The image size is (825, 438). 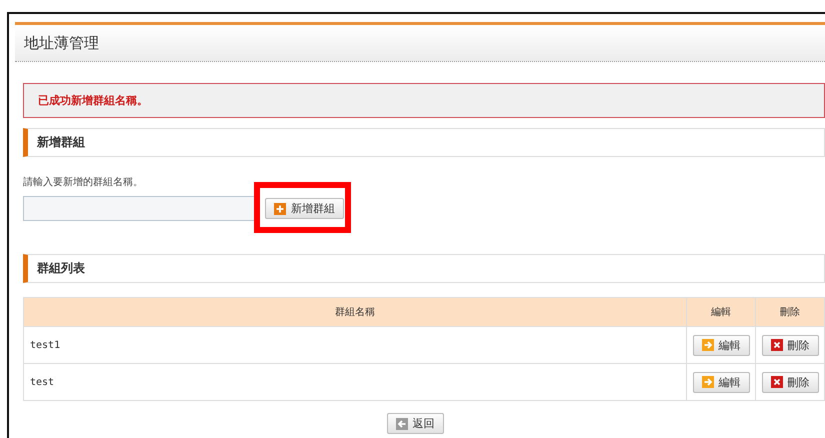 What do you see at coordinates (415, 423) in the screenshot?
I see `back-button: 返回` at bounding box center [415, 423].